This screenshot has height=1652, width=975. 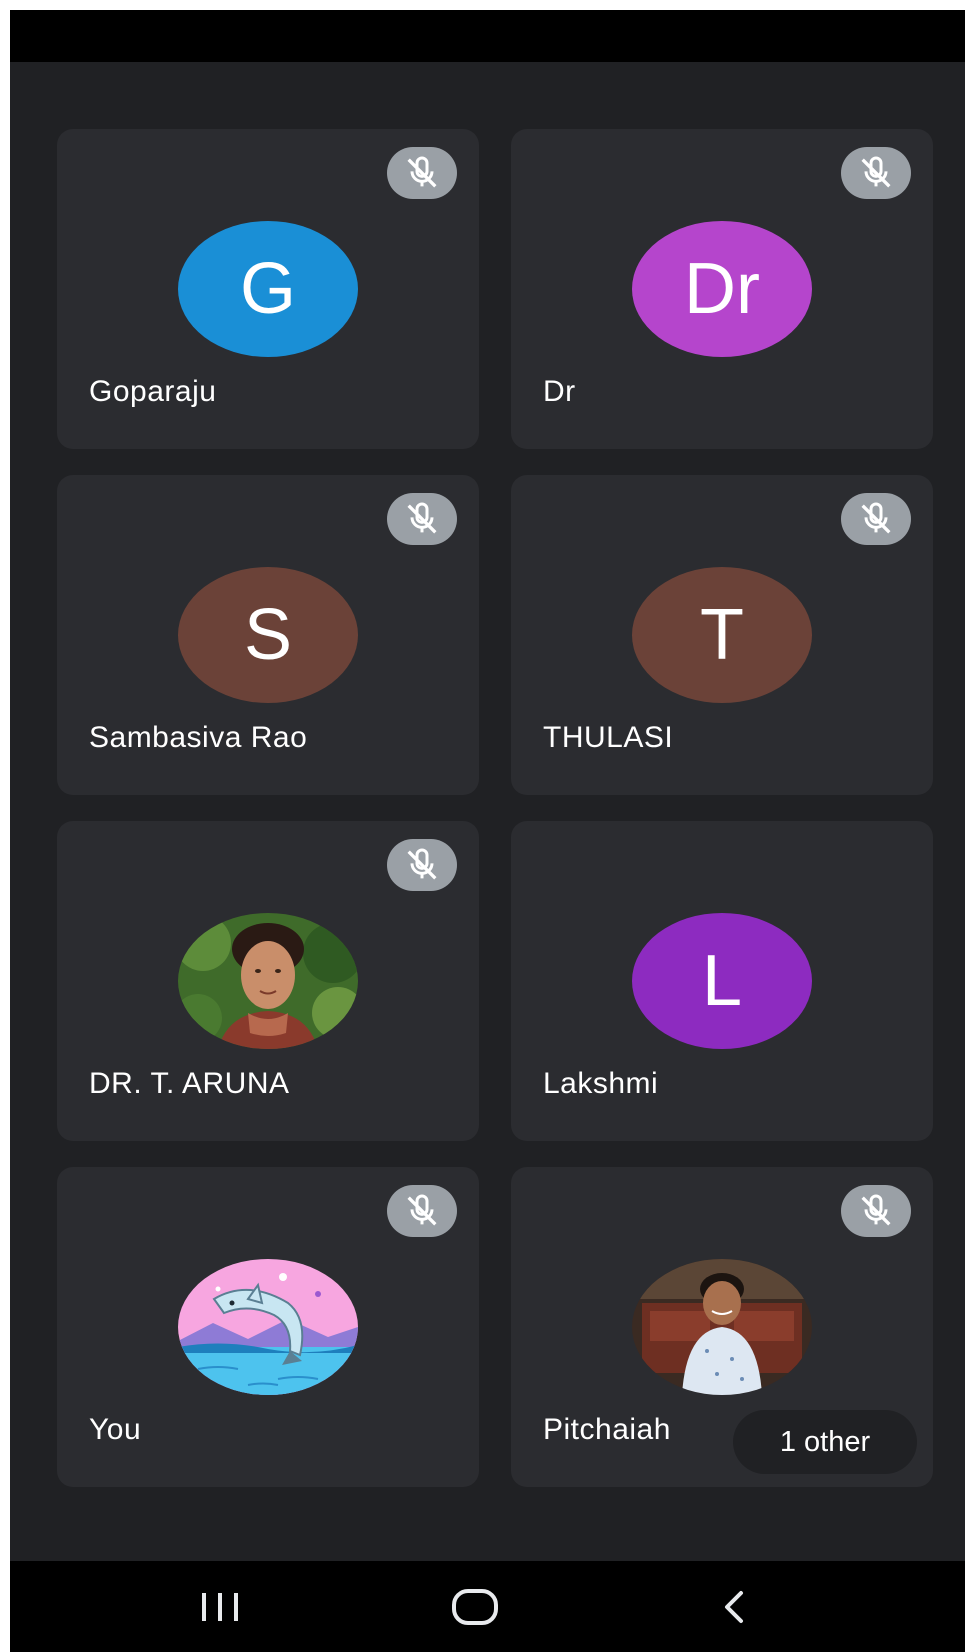 I want to click on participant-tile-thulasi: T THULASI, so click(x=722, y=635).